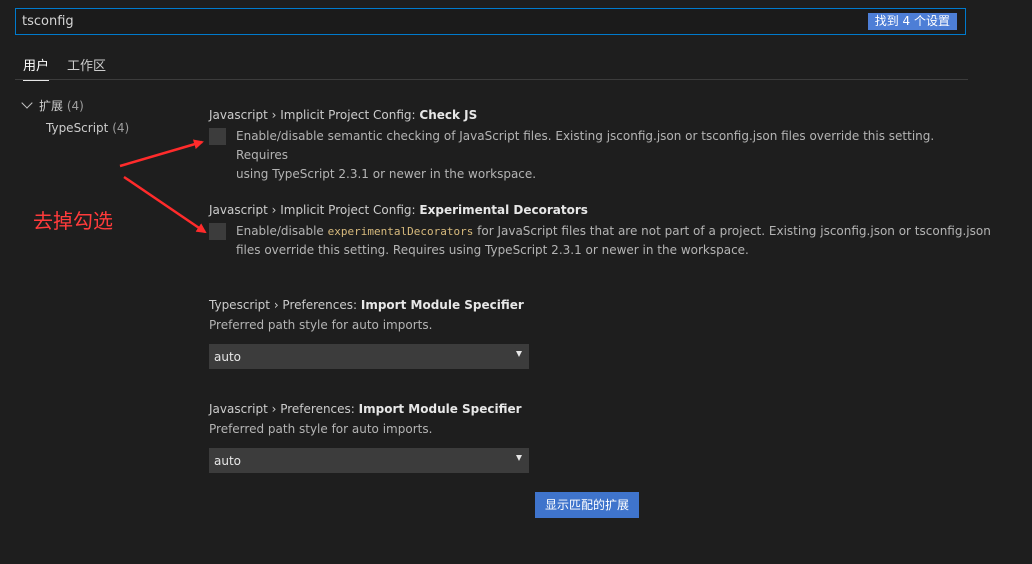 Image resolution: width=1032 pixels, height=564 pixels. What do you see at coordinates (161, 153) in the screenshot?
I see `arrow-to-check-js` at bounding box center [161, 153].